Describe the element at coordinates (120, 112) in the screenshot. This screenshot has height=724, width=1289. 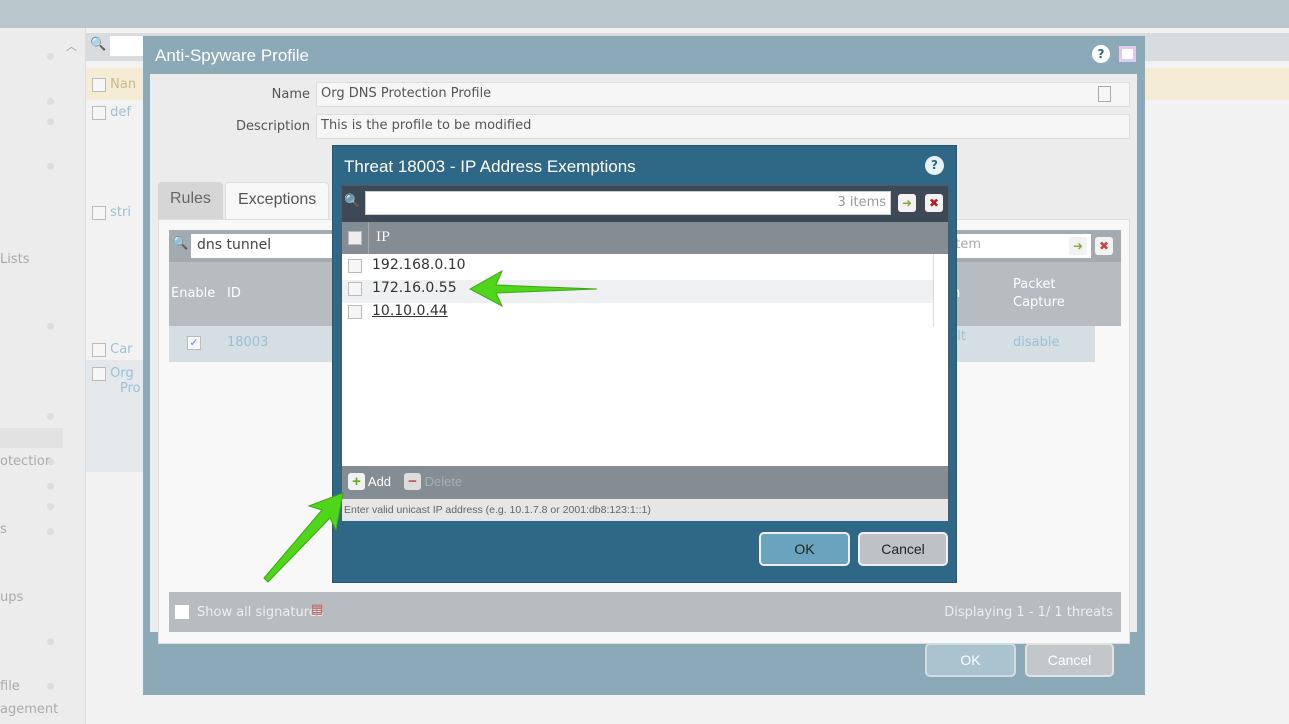
I see `profile-link: def` at that location.